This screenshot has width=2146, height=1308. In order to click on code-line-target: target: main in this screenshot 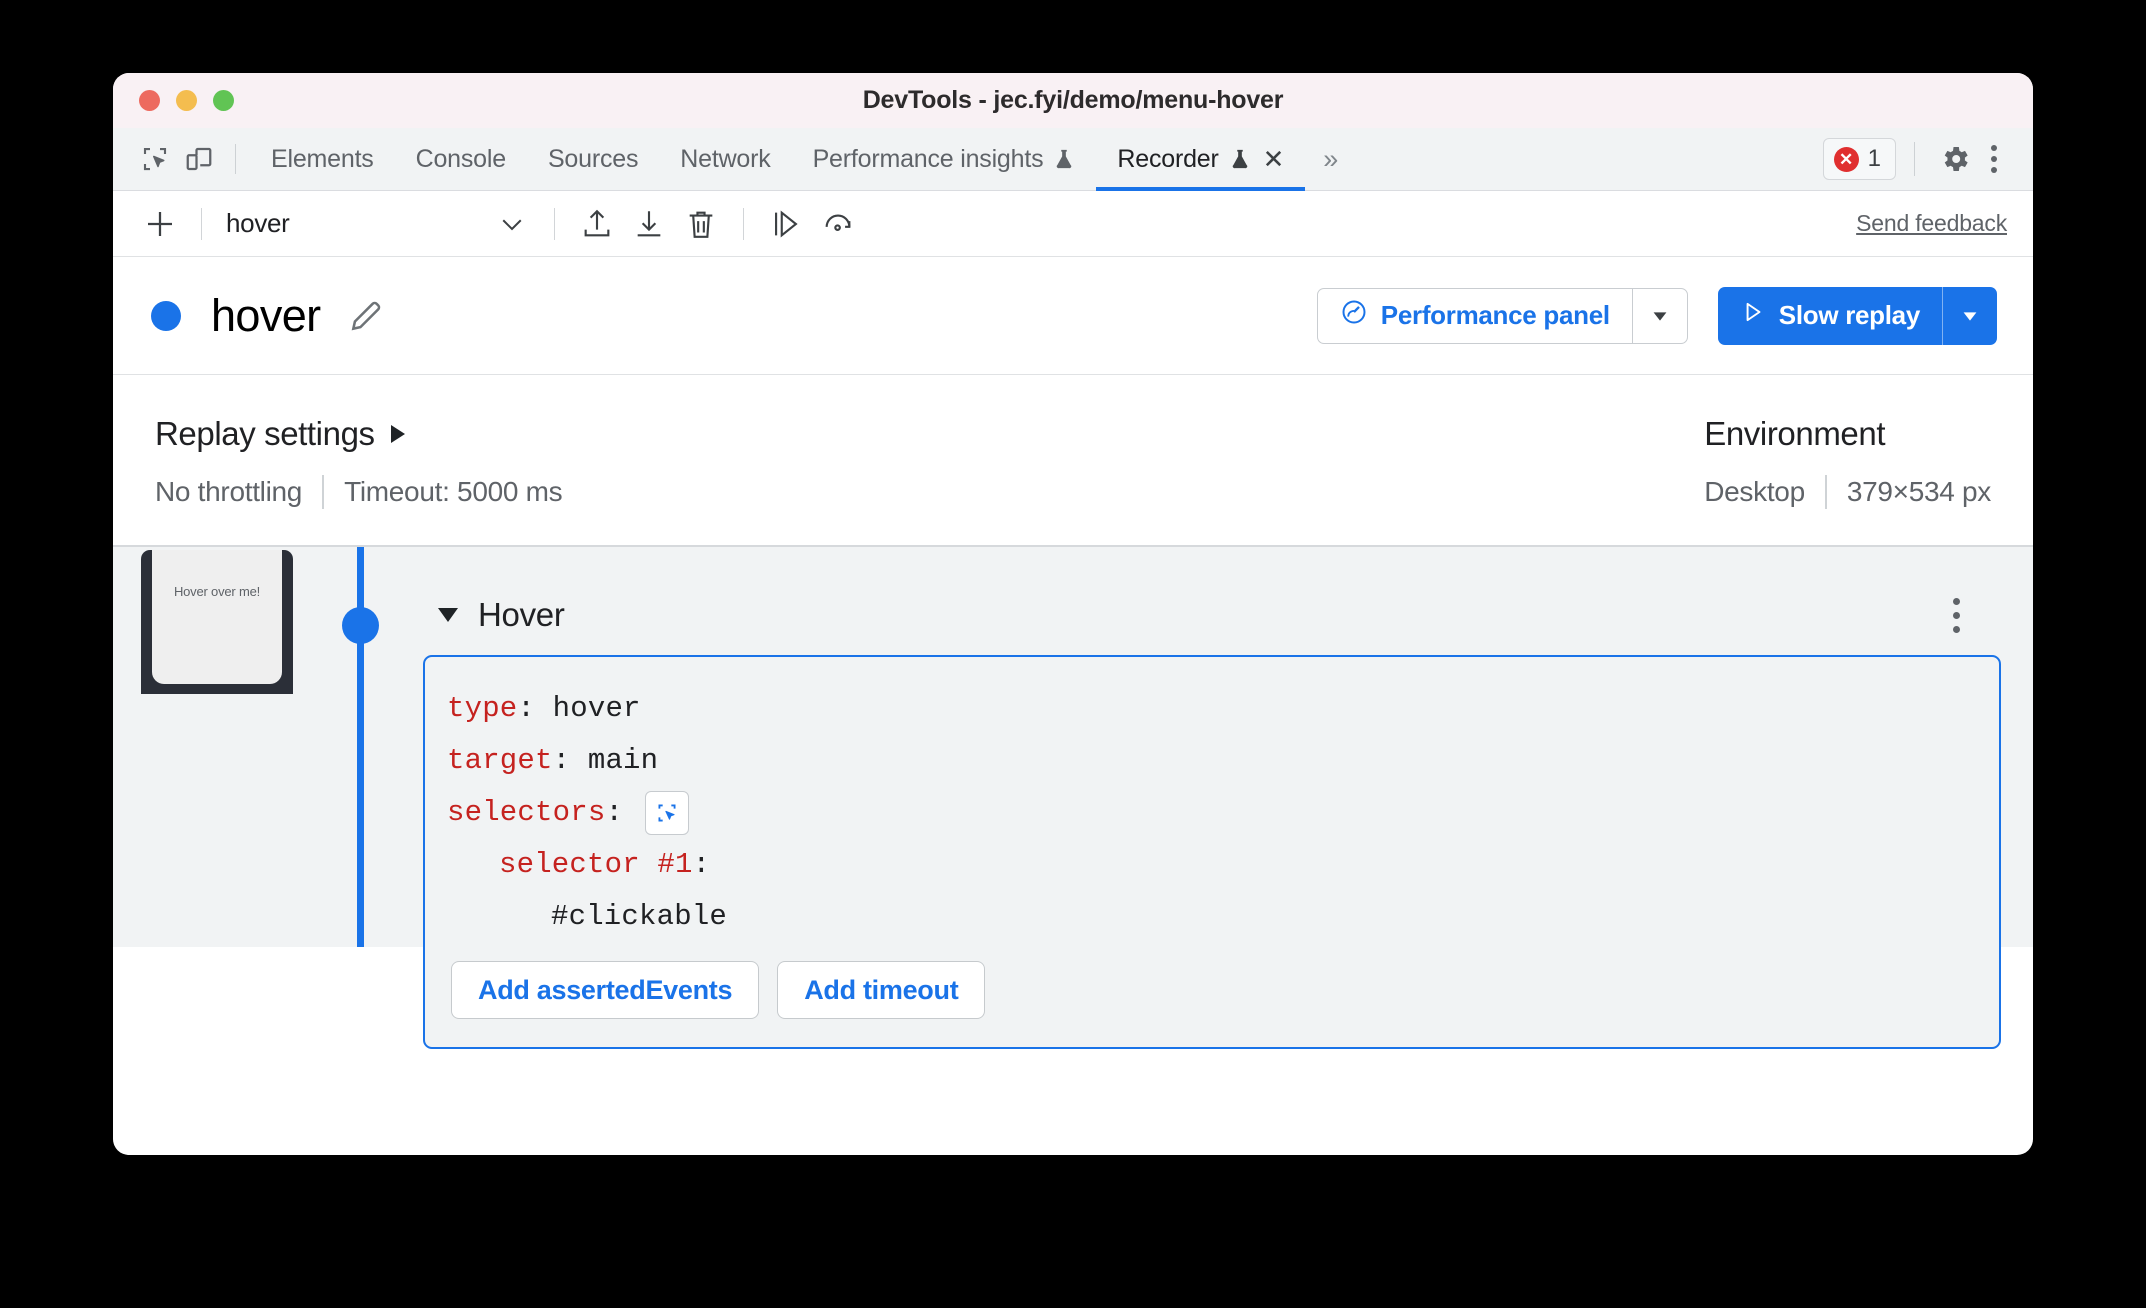, I will do `click(1208, 761)`.